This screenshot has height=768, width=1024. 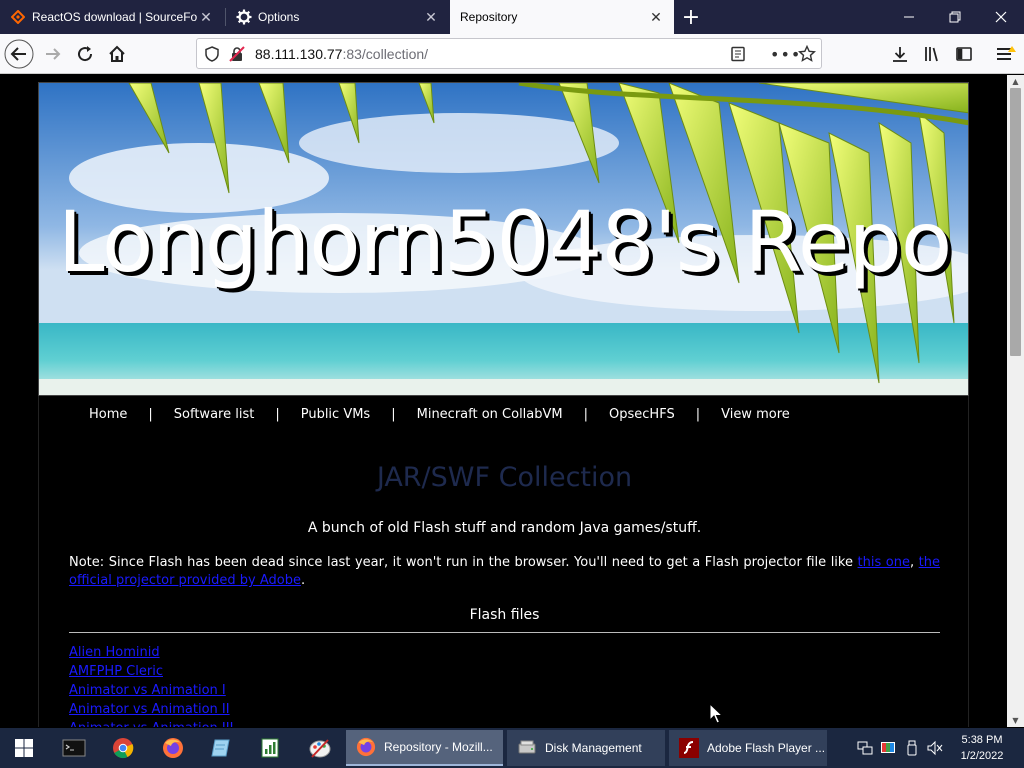 I want to click on home-icon, so click(x=117, y=53).